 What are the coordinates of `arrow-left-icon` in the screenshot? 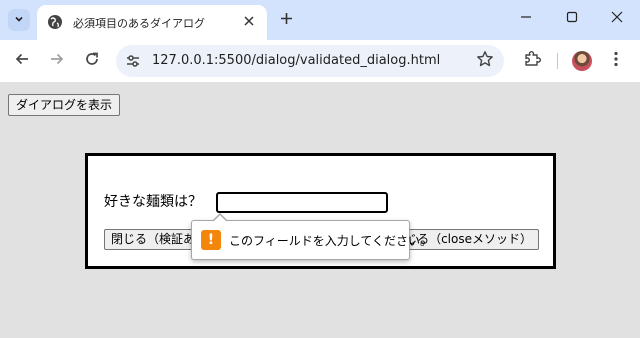 It's located at (22, 61).